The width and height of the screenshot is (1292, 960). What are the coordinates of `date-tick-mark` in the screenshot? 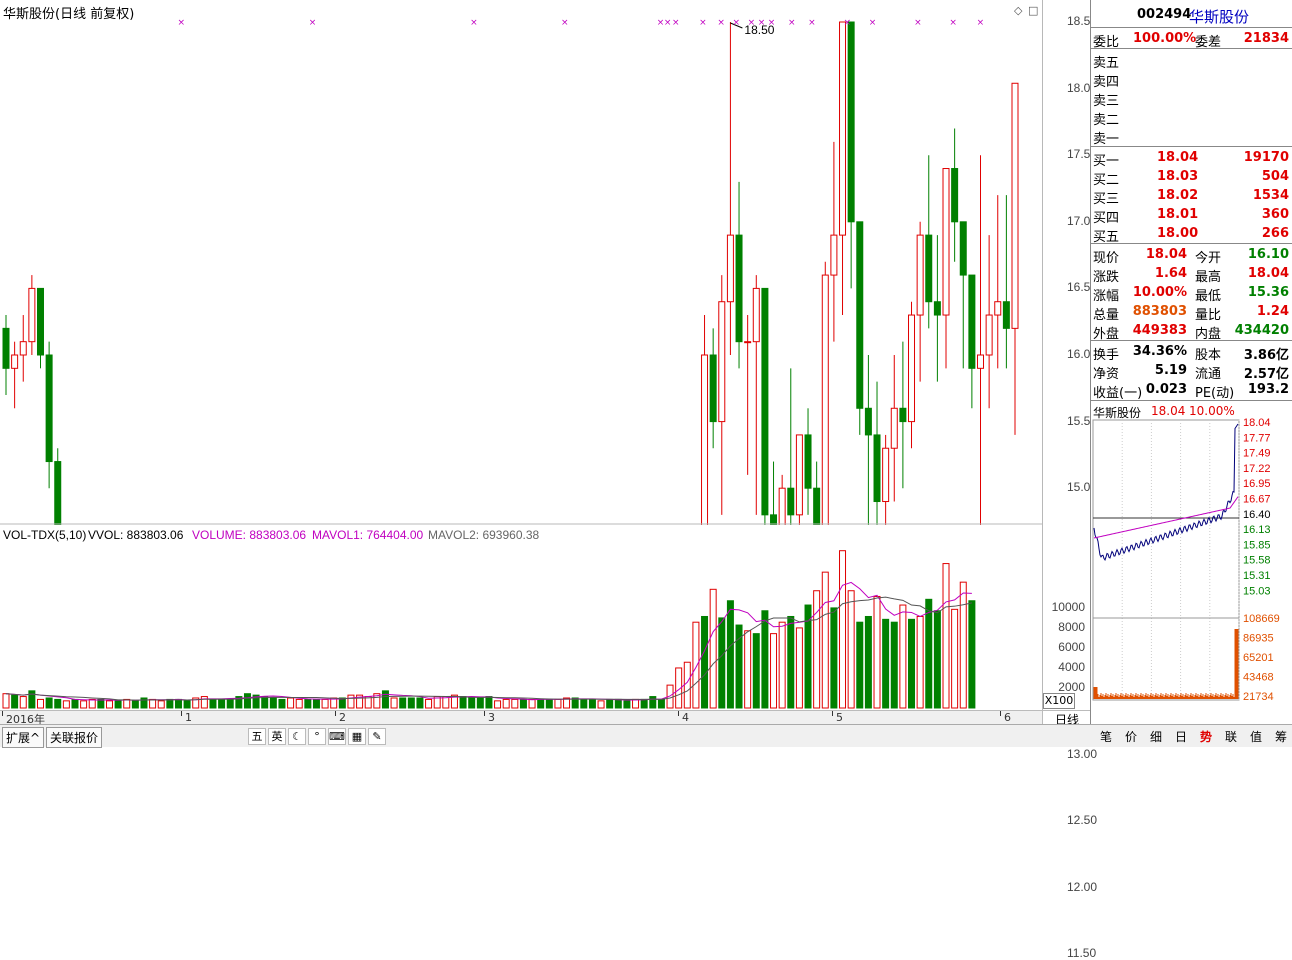 It's located at (832, 713).